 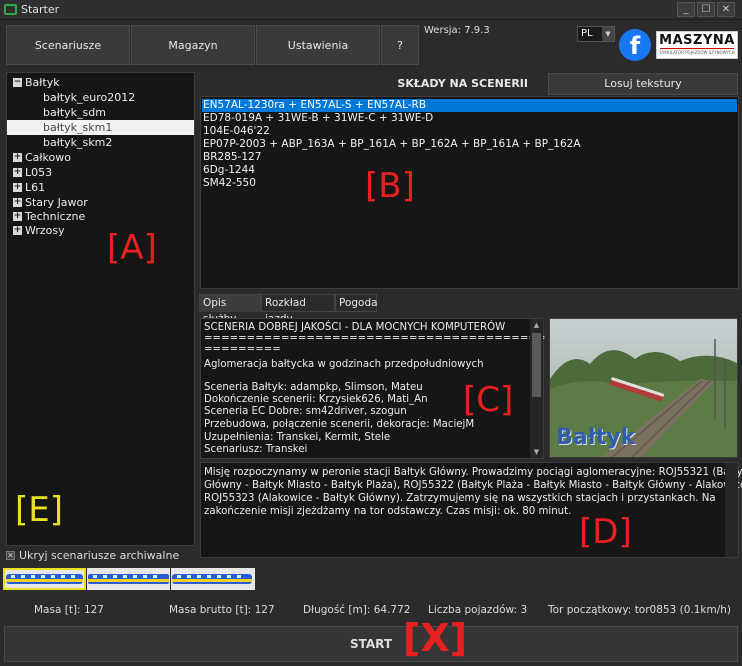 I want to click on hide-archive-label: Ukryj scenariusze archiwalne, so click(x=99, y=555).